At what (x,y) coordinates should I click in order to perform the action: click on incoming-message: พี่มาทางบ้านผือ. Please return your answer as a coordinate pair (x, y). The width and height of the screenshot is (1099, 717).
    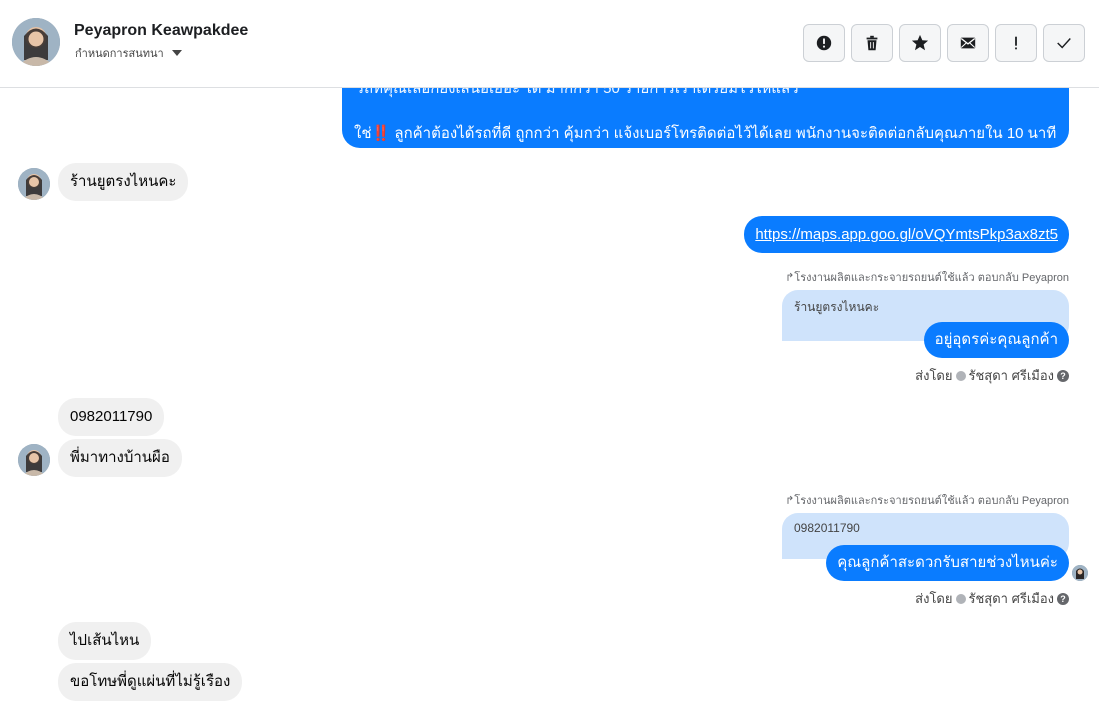
    Looking at the image, I should click on (120, 458).